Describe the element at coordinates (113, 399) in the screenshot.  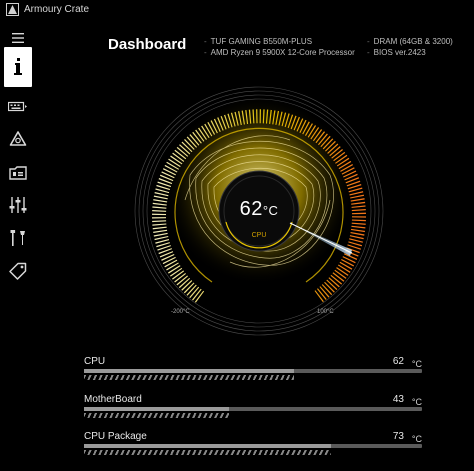
I see `sensor-name: MotherBoard` at that location.